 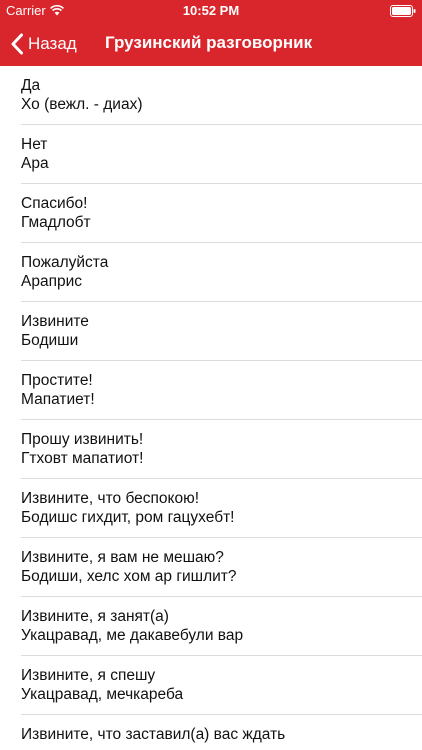 I want to click on back-label: Назад, so click(x=52, y=43).